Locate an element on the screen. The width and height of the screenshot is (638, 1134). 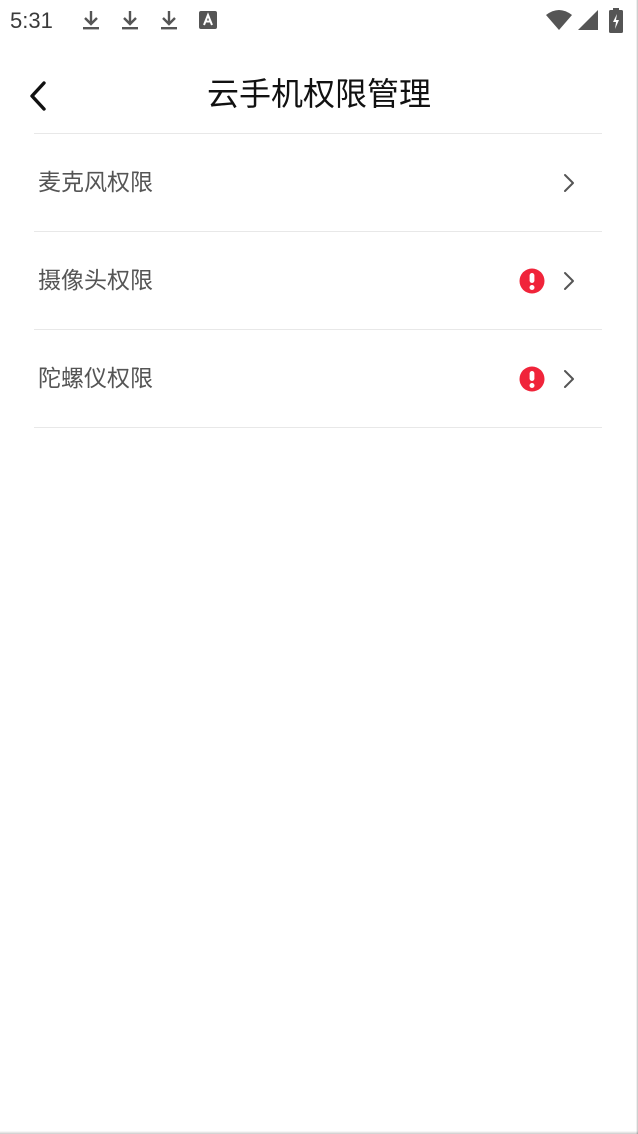
wifi-icon is located at coordinates (559, 20).